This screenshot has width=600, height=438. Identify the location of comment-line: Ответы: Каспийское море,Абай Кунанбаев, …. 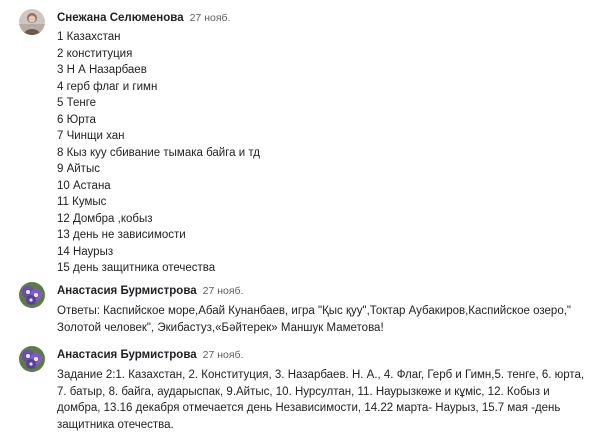
(314, 311).